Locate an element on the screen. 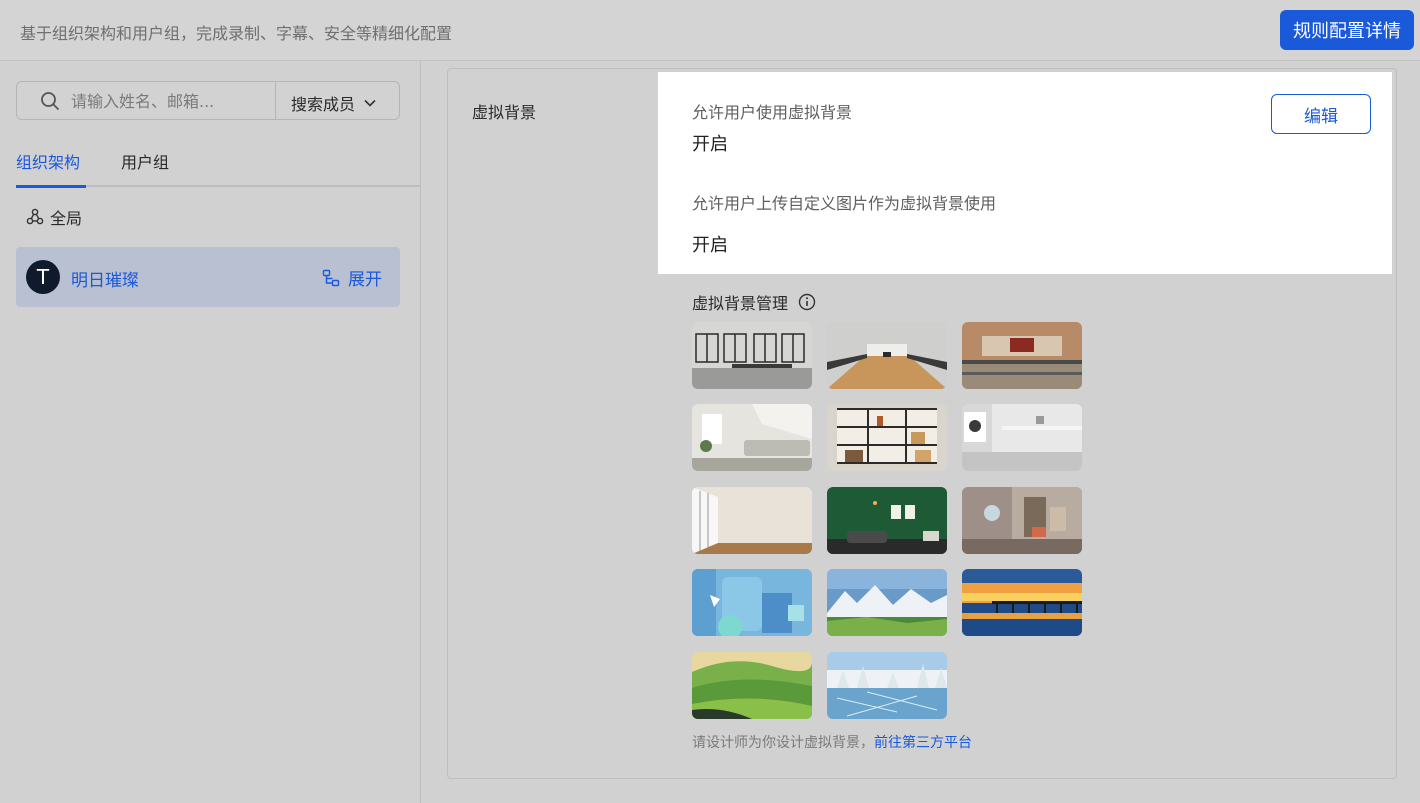 This screenshot has height=803, width=1420. edit-button: 编辑 is located at coordinates (1321, 114).